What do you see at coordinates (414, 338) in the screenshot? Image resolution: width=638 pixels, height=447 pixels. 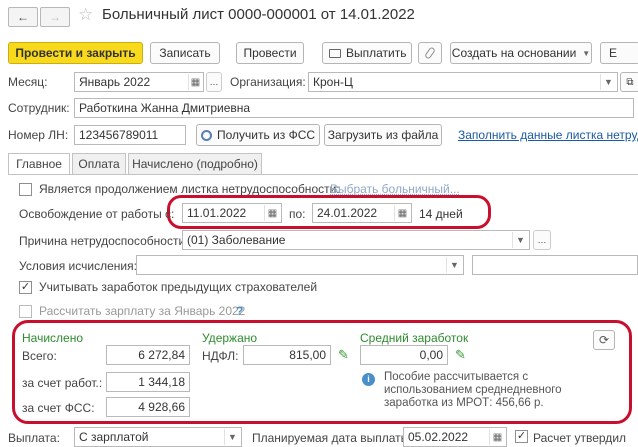 I see `avg-earnings-title: Средний заработок` at bounding box center [414, 338].